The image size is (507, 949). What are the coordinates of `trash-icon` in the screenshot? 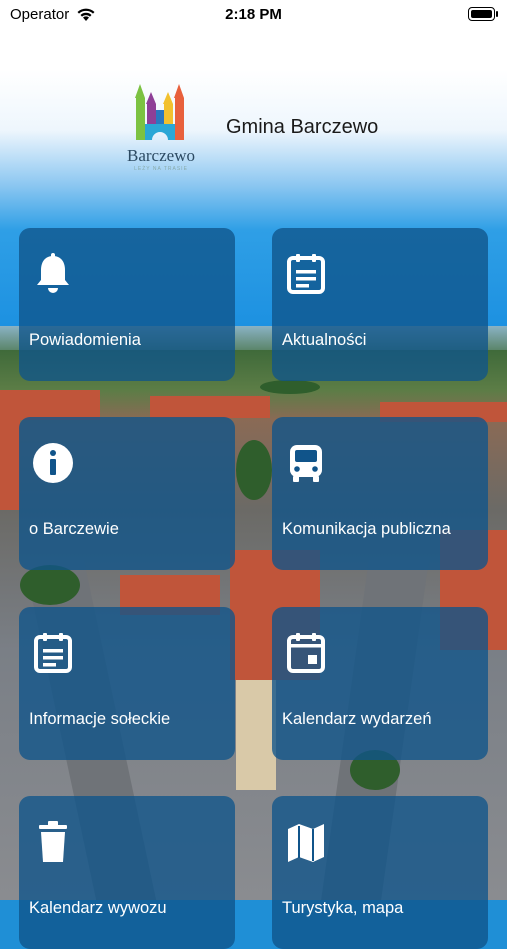 It's located at (53, 841).